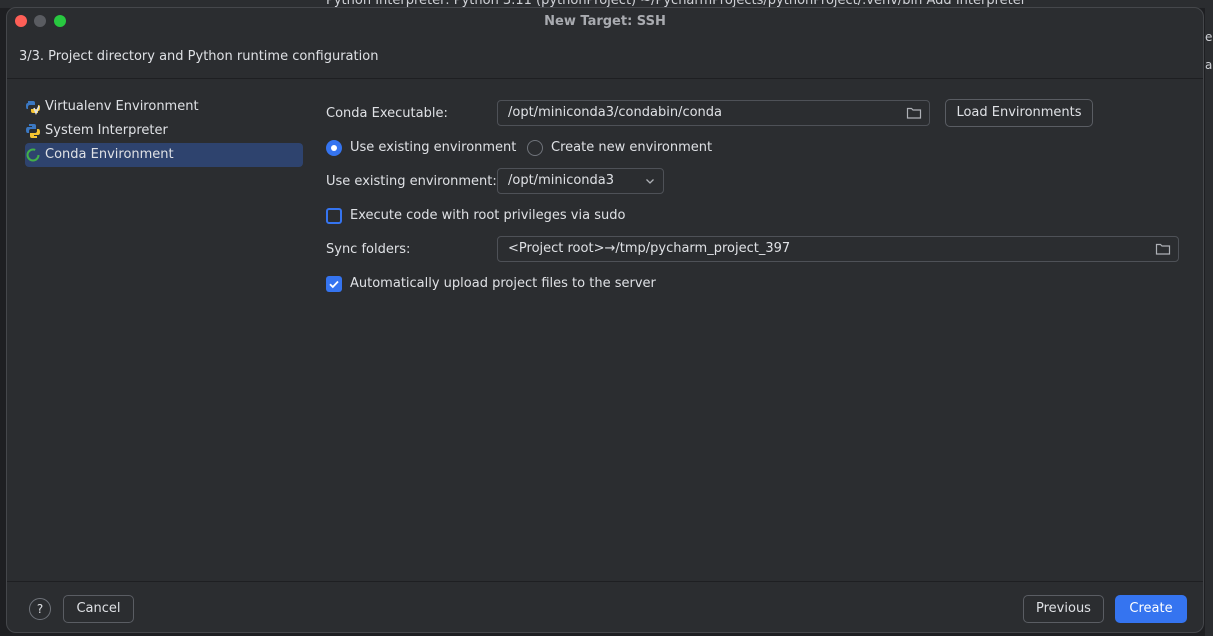 The width and height of the screenshot is (1213, 636). Describe the element at coordinates (109, 154) in the screenshot. I see `sidebar-item-label: Conda Environment` at that location.